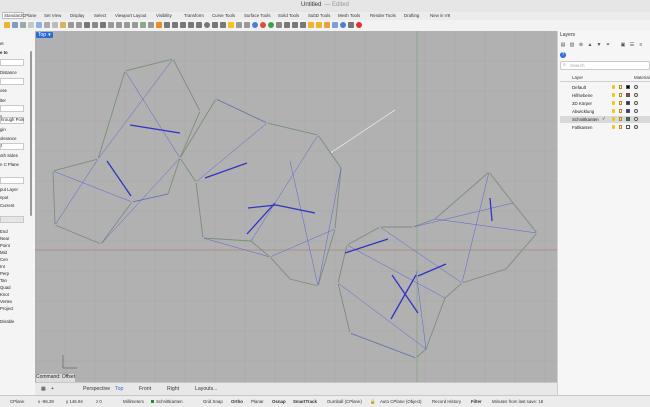 The height and width of the screenshot is (407, 650). I want to click on options-icon: ≡, so click(641, 45).